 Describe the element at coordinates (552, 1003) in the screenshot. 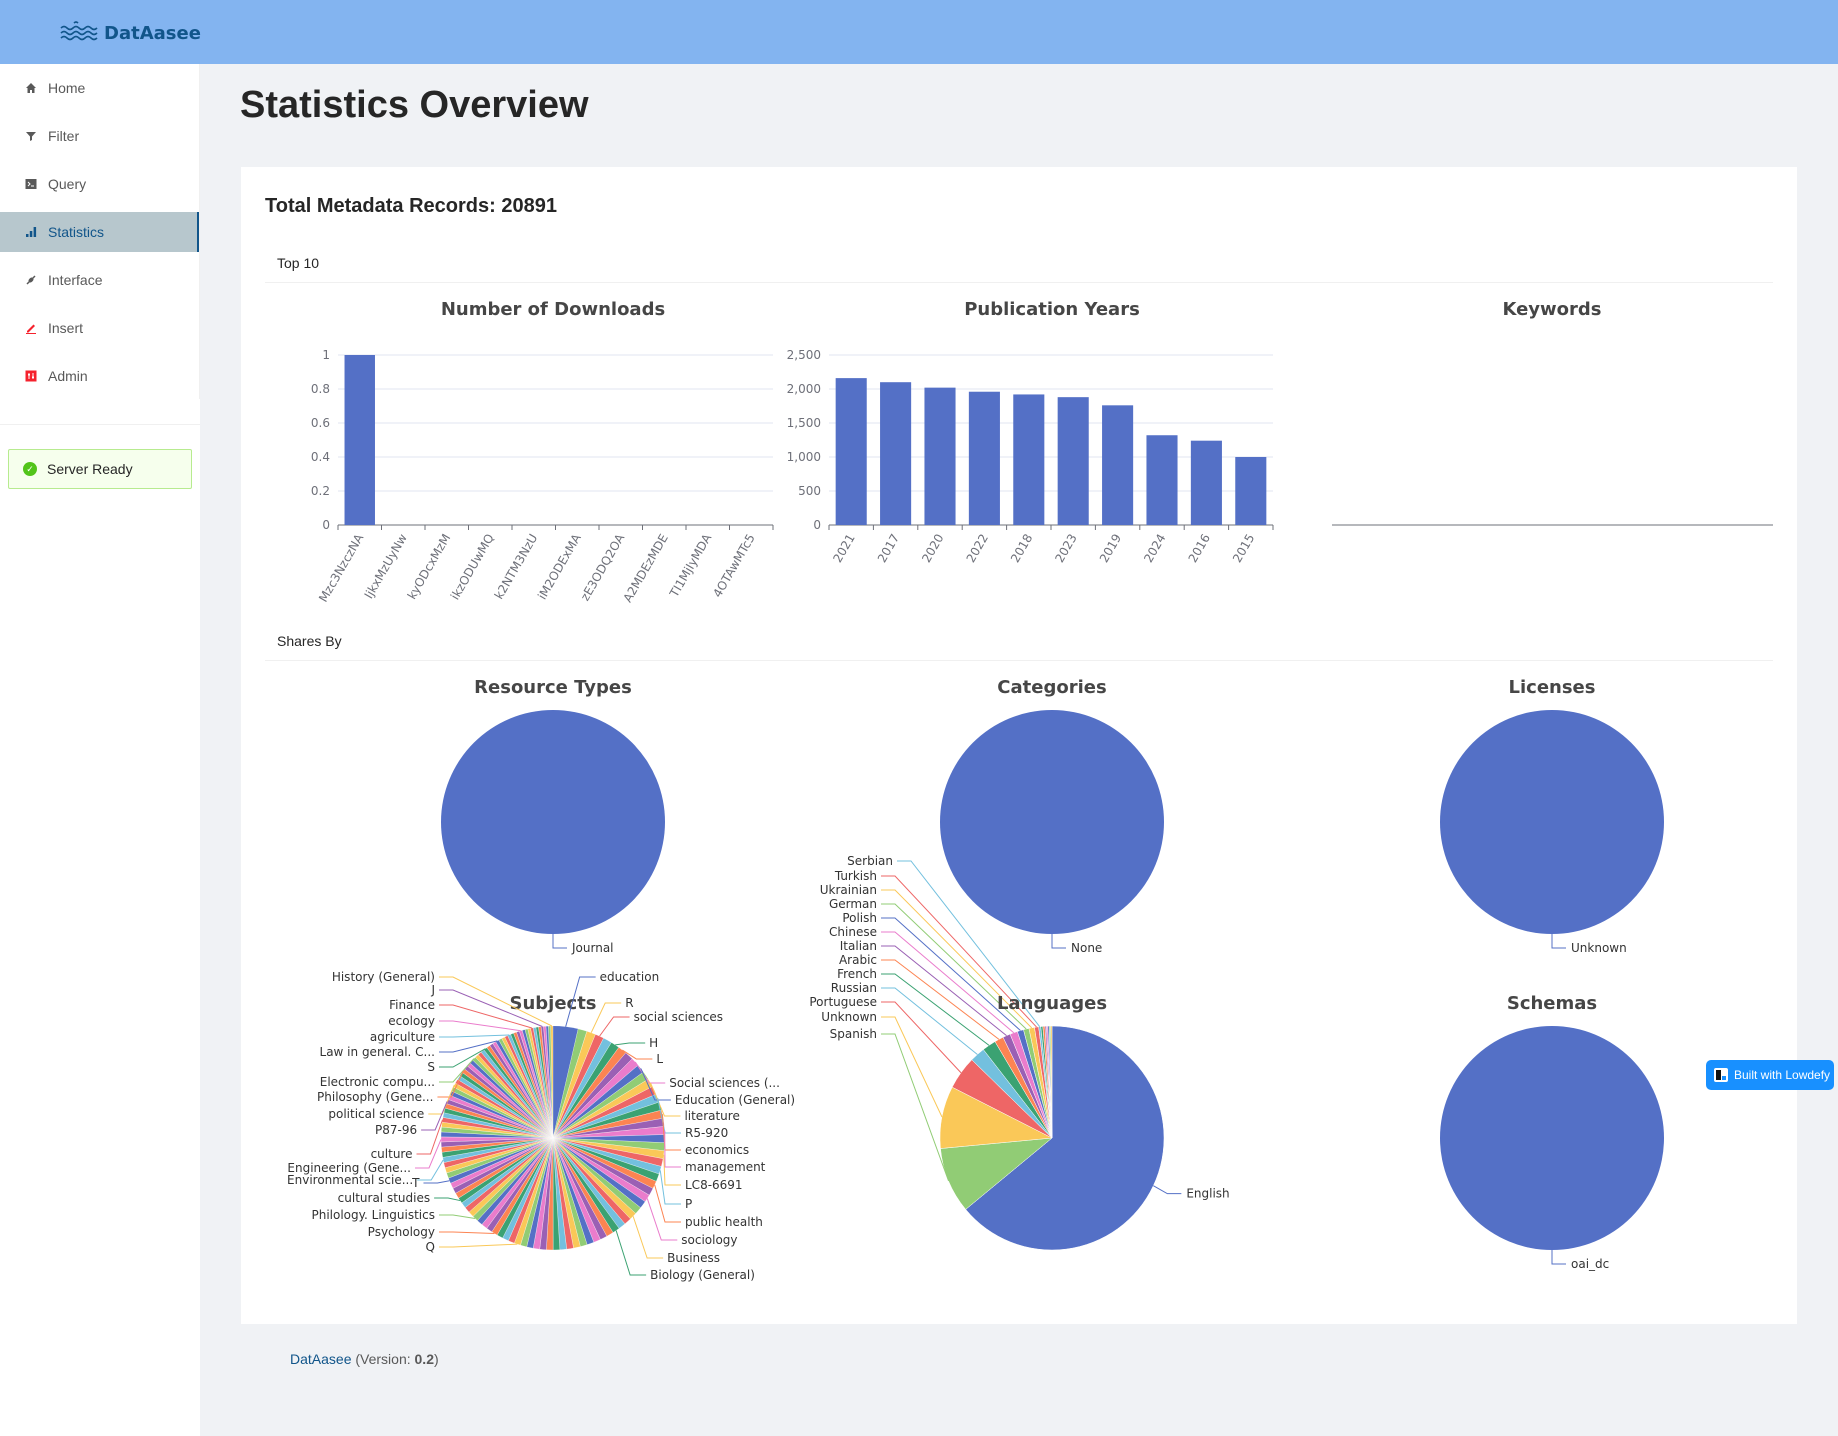

I see `chart-title: Subjects` at that location.